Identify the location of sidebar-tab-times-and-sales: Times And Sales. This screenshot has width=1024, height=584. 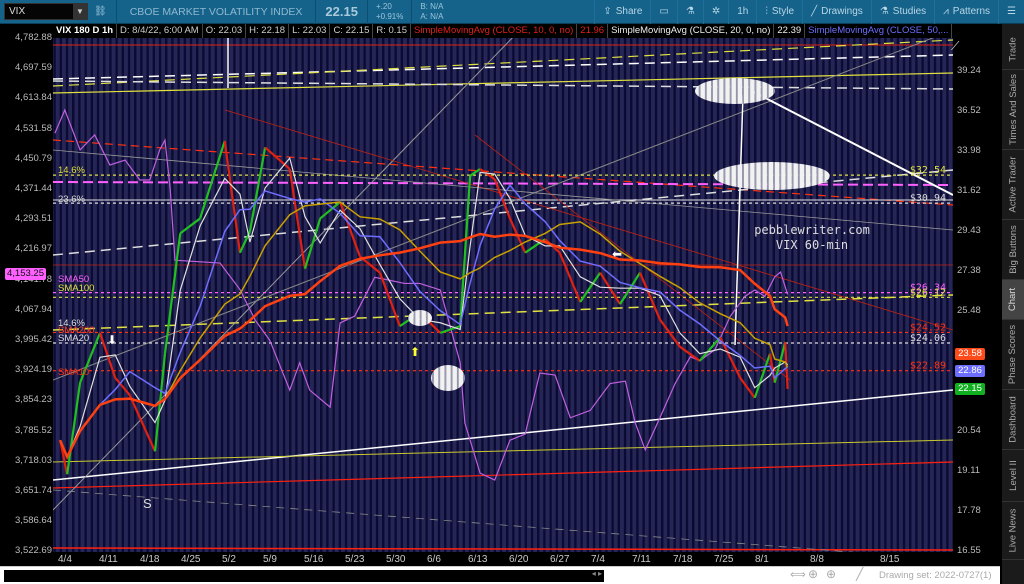
(1013, 110).